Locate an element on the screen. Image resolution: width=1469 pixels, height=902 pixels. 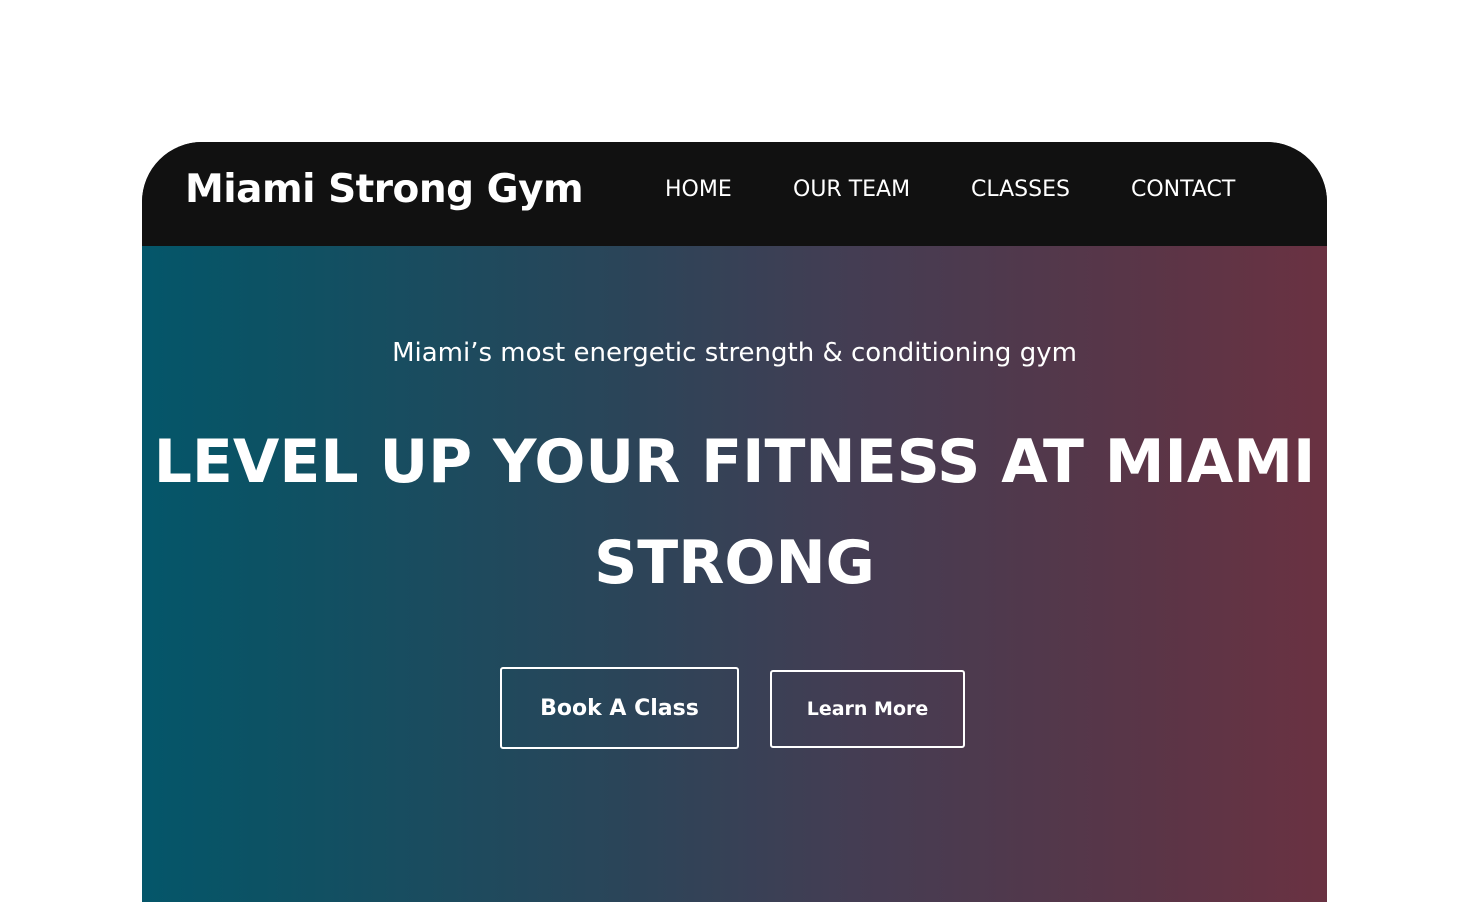
nav-our-team: OUR TEAM is located at coordinates (851, 189).